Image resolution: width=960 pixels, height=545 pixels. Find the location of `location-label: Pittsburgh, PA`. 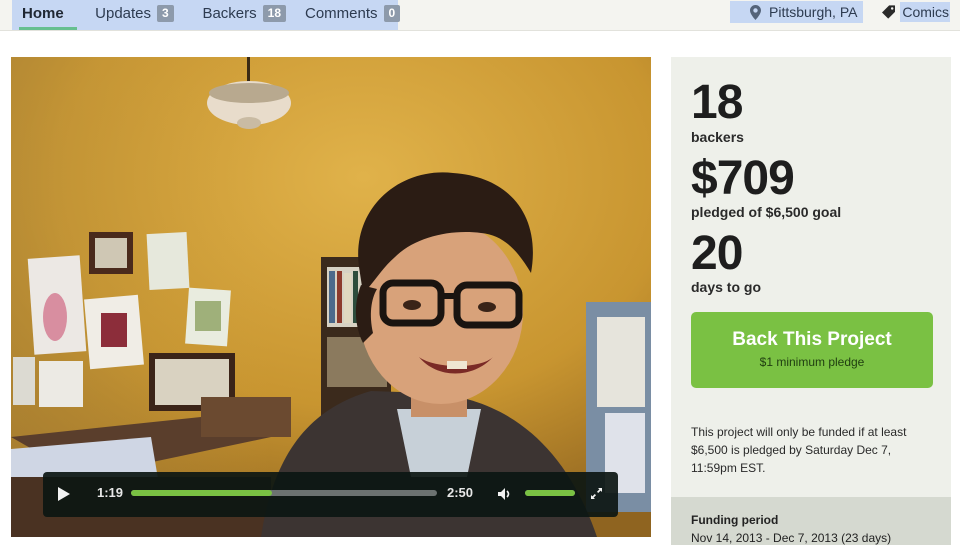

location-label: Pittsburgh, PA is located at coordinates (813, 12).